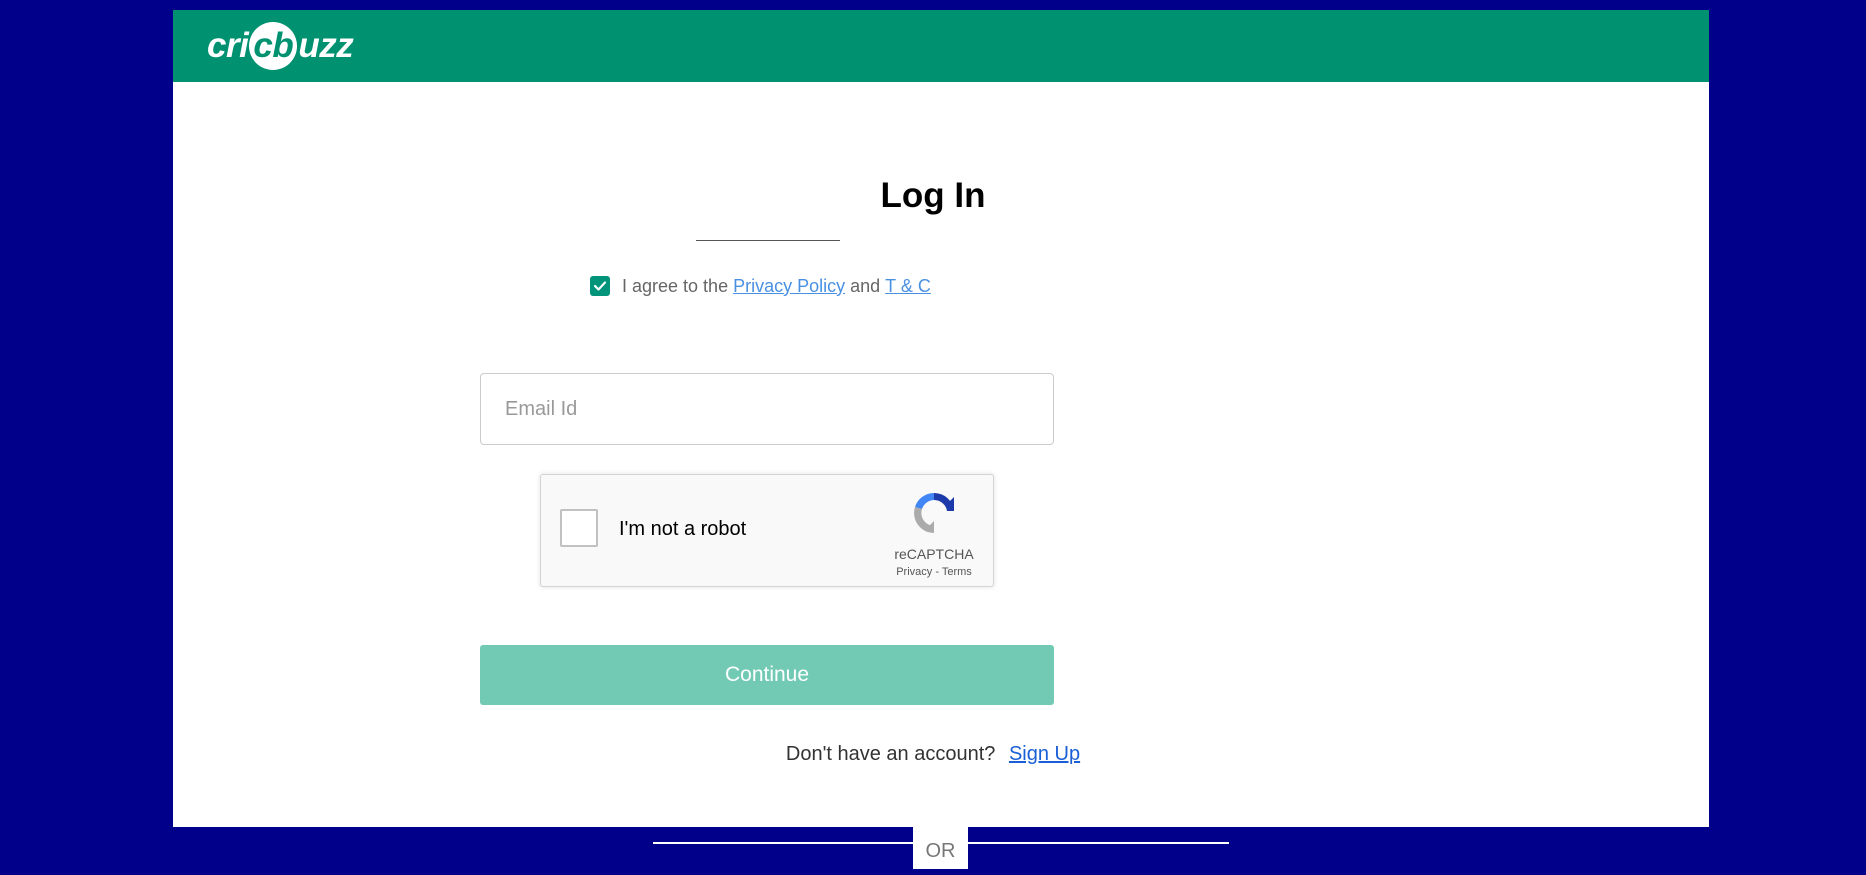 This screenshot has width=1866, height=875. What do you see at coordinates (934, 512) in the screenshot?
I see `recaptcha-logo-icon` at bounding box center [934, 512].